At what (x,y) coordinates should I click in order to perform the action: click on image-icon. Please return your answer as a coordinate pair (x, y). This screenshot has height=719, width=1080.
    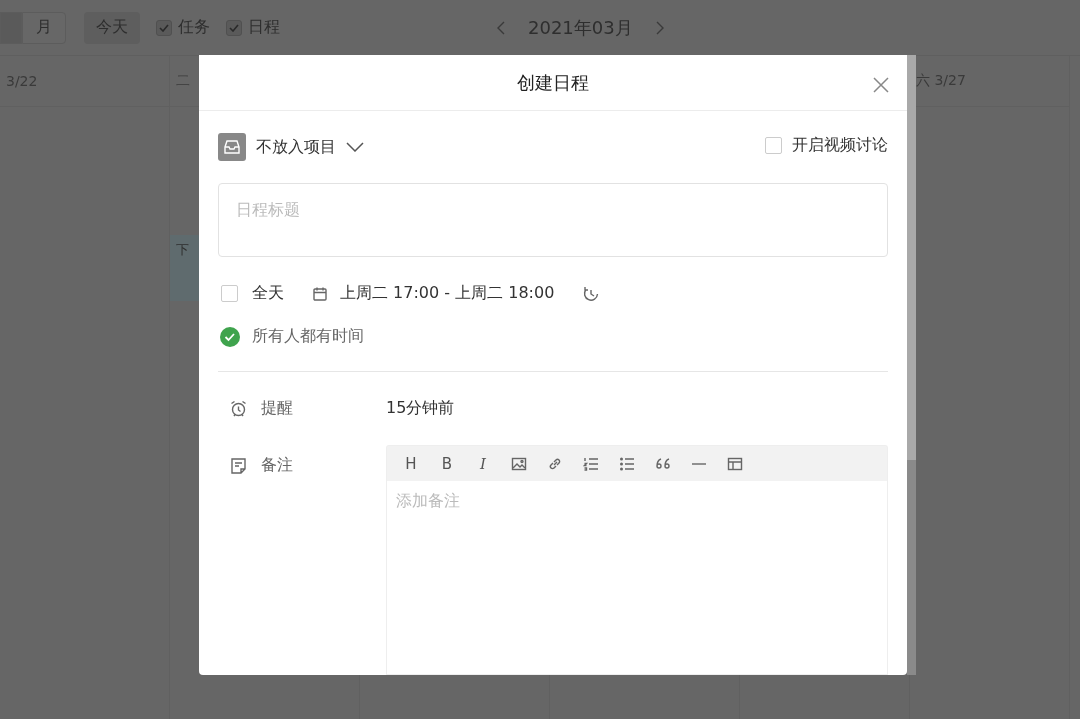
    Looking at the image, I should click on (519, 463).